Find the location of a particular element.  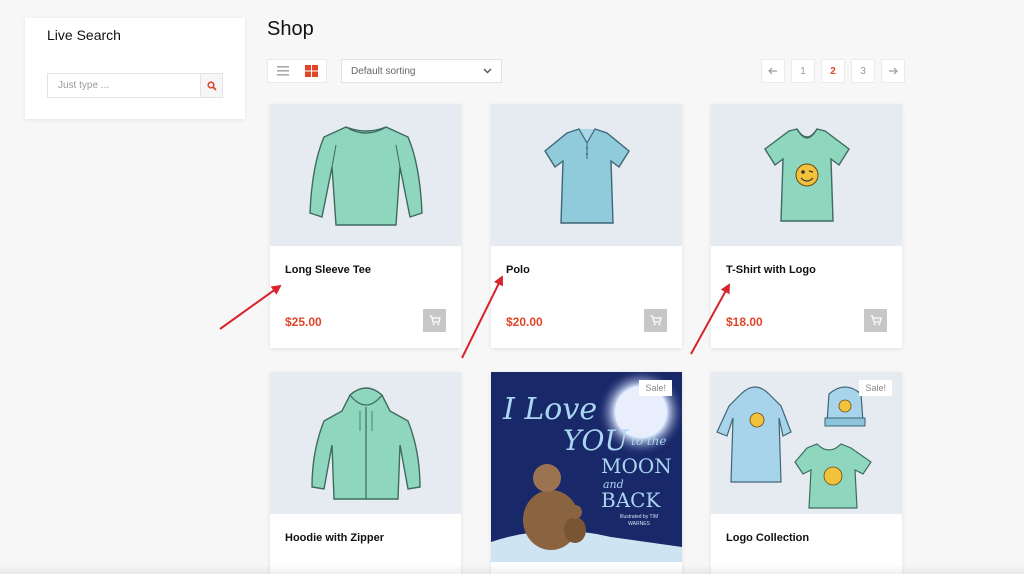

product-name: Long Sleeve Tee is located at coordinates (328, 270).